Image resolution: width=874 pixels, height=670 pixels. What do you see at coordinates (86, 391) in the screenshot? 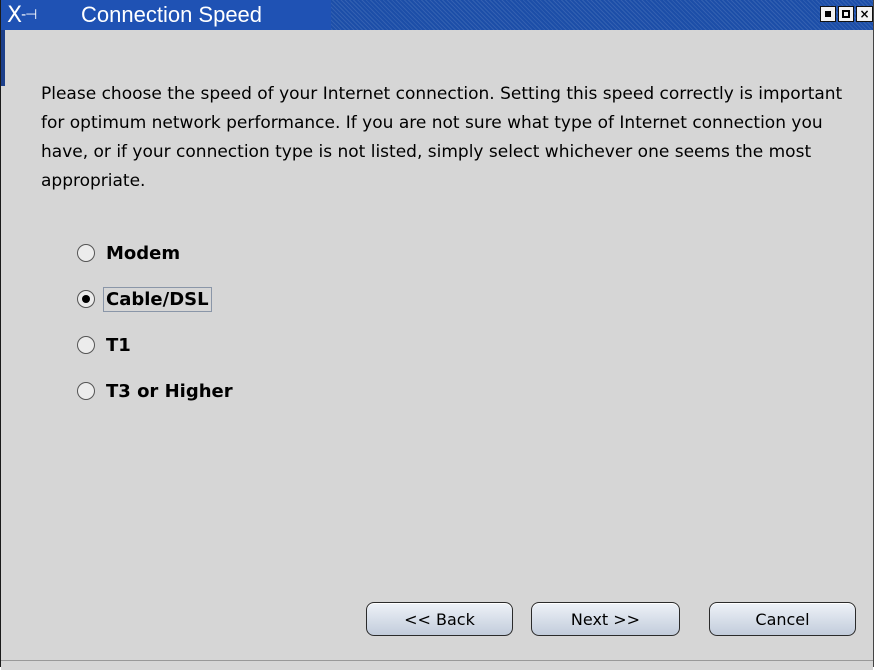
I see `t3-radio` at bounding box center [86, 391].